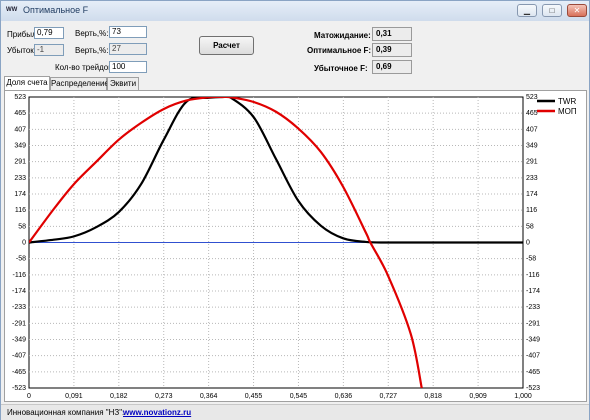 The image size is (590, 420). What do you see at coordinates (27, 83) in the screenshot?
I see `tab-account-share: Доля счета` at bounding box center [27, 83].